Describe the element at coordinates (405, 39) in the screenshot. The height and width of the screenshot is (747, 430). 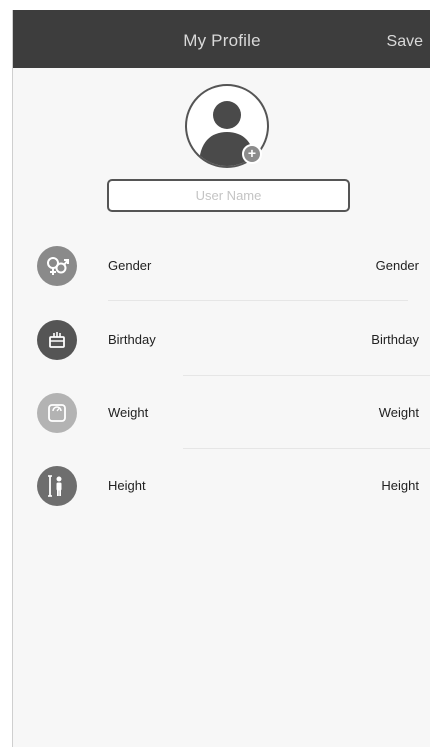
I see `save-button: Save` at that location.